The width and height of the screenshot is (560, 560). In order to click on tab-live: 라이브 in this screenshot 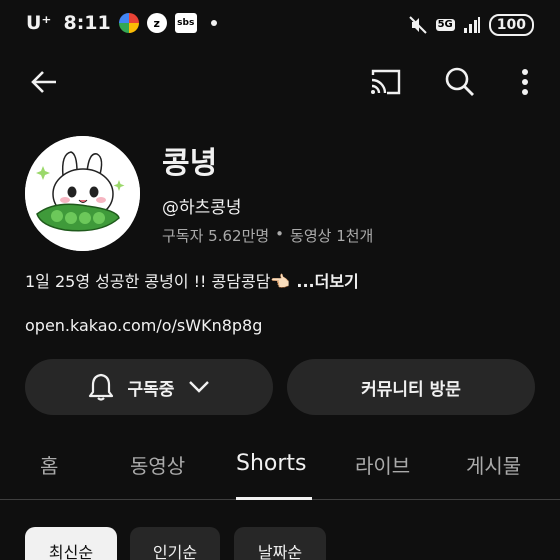, I will do `click(382, 464)`.